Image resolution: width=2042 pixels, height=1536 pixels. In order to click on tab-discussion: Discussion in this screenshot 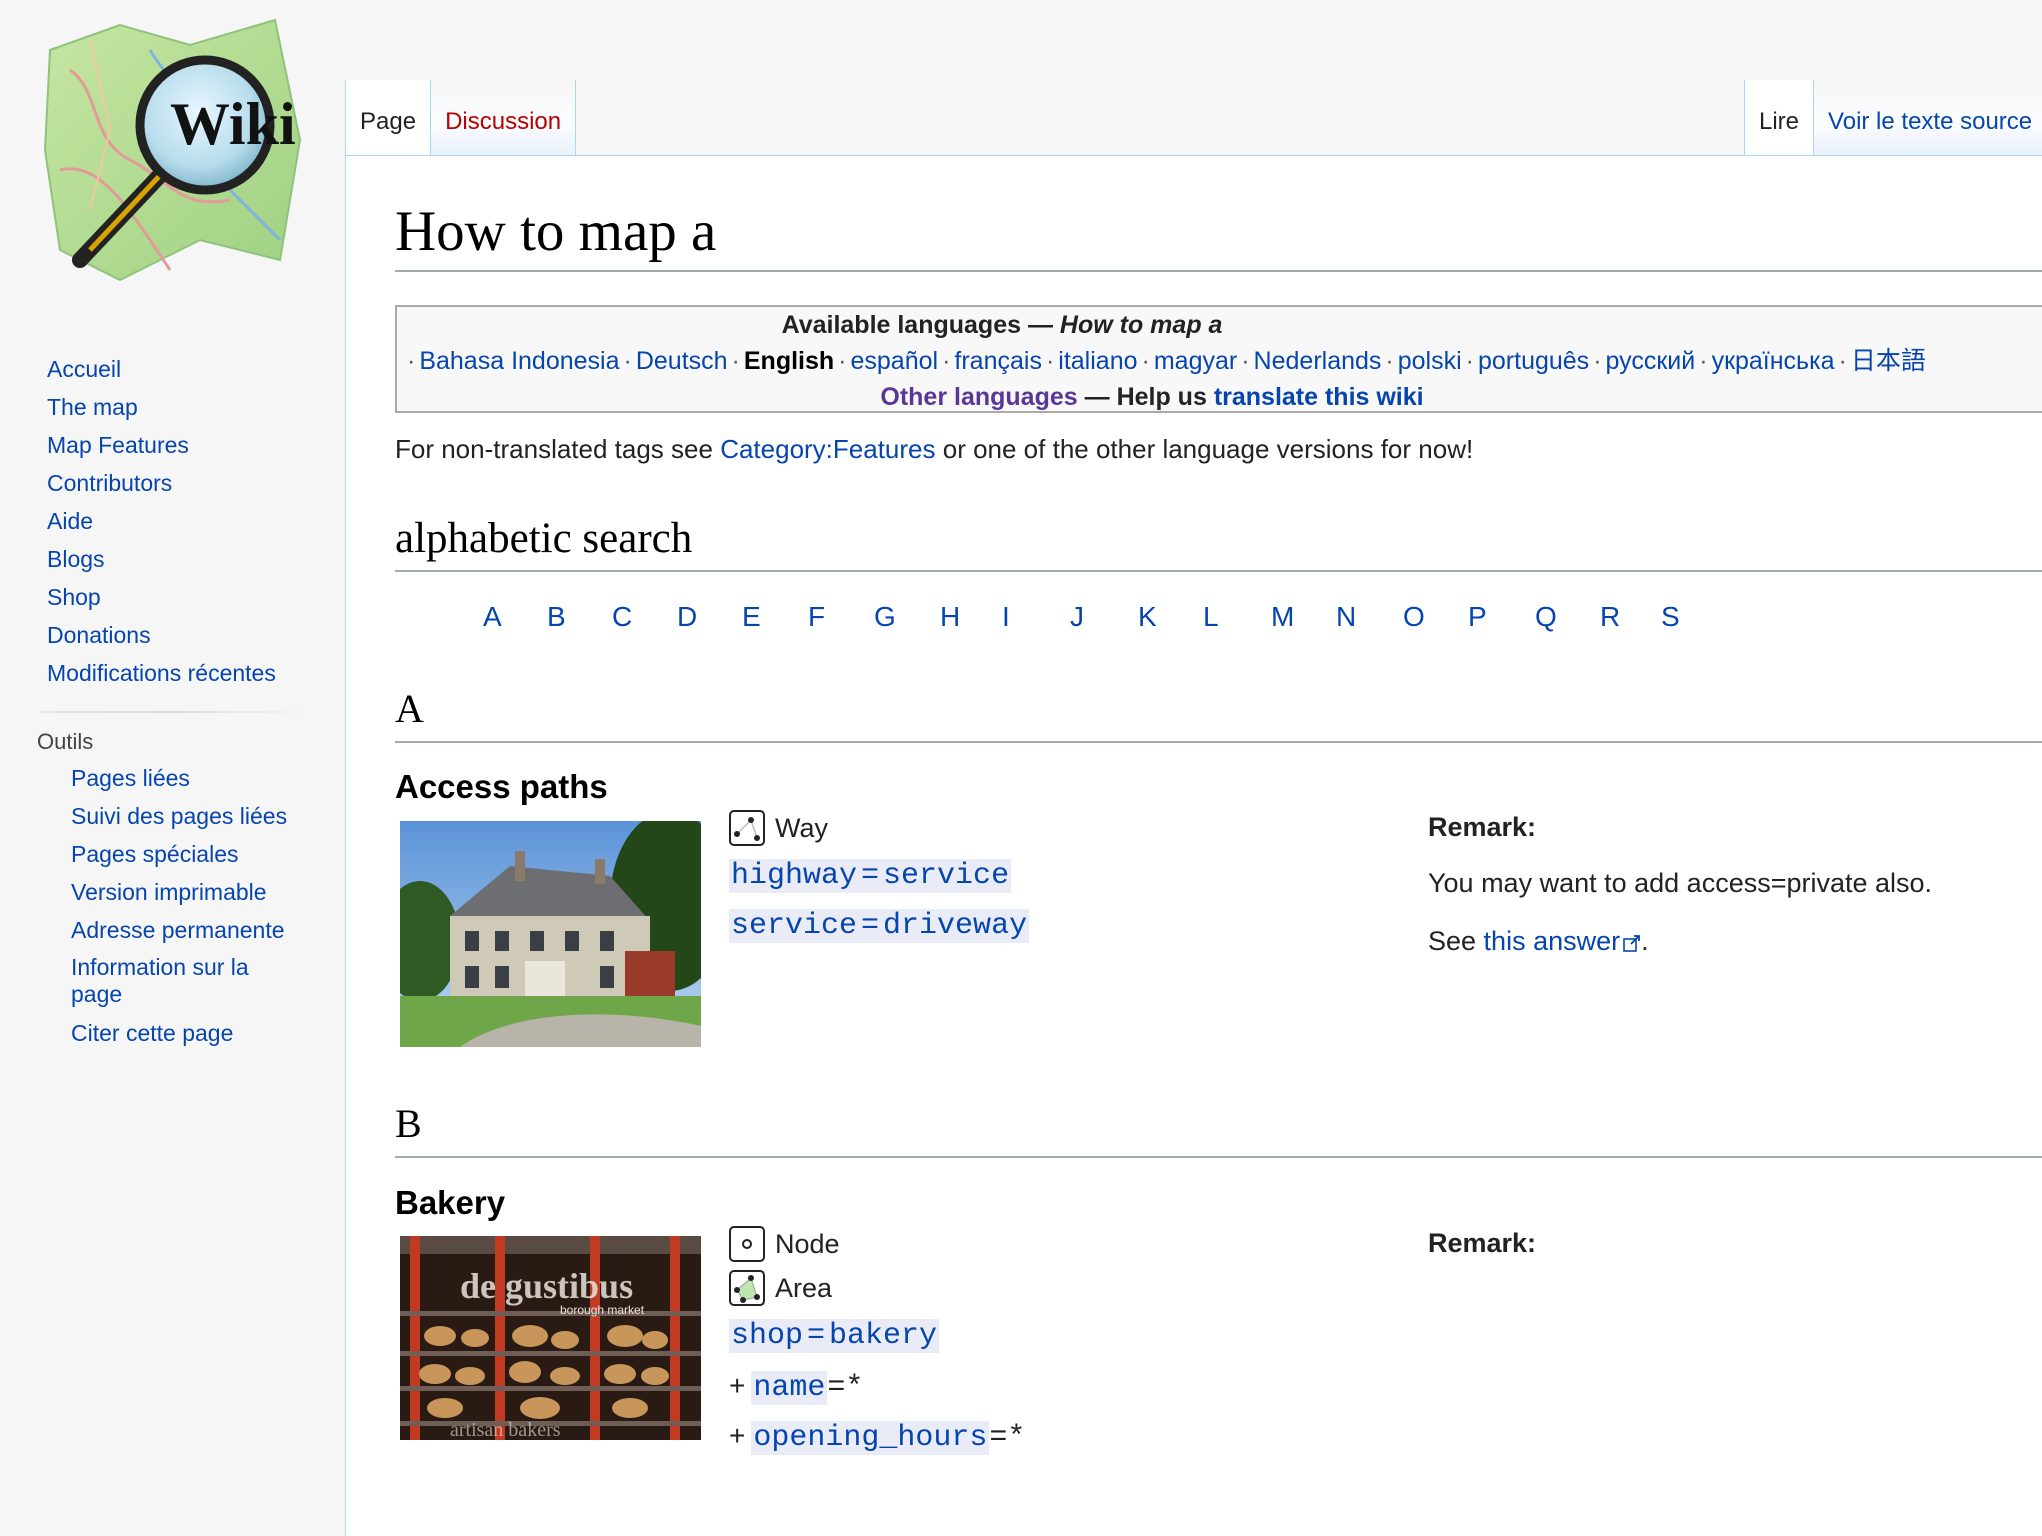, I will do `click(503, 118)`.